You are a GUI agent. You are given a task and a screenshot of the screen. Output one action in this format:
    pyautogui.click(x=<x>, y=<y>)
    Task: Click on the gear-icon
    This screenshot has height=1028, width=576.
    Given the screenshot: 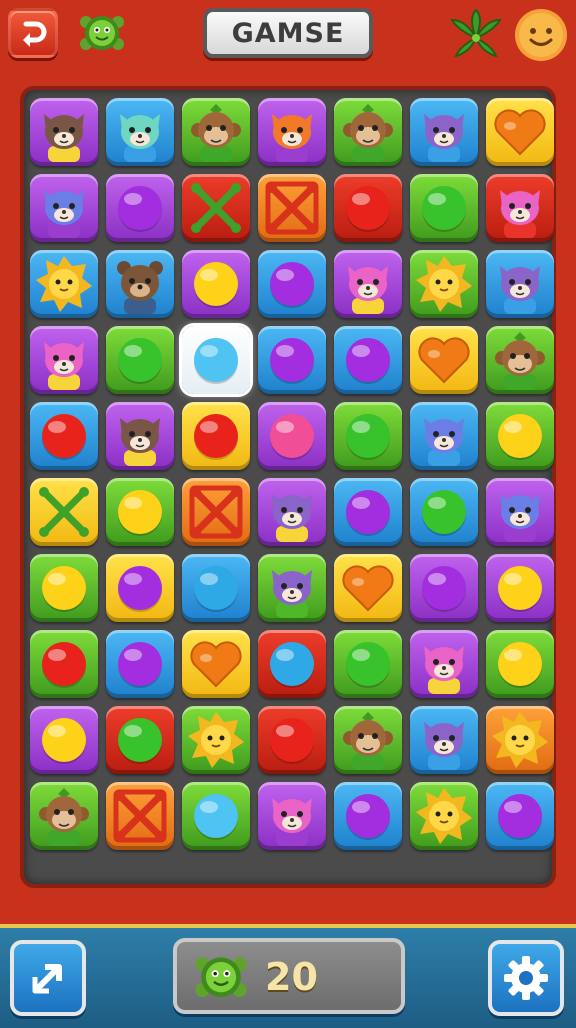 What is the action you would take?
    pyautogui.click(x=526, y=978)
    